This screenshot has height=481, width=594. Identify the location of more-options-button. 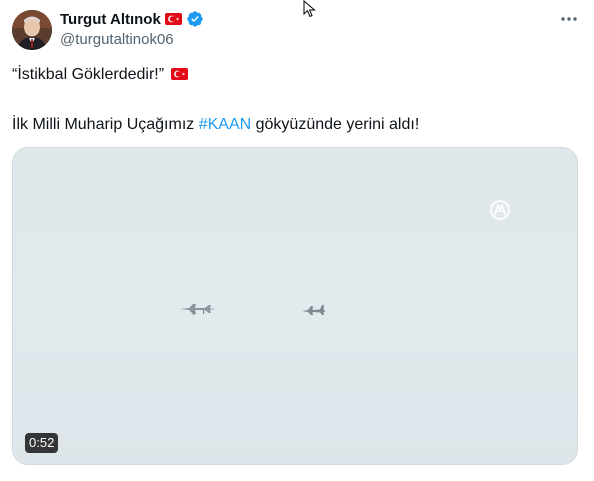
(569, 19).